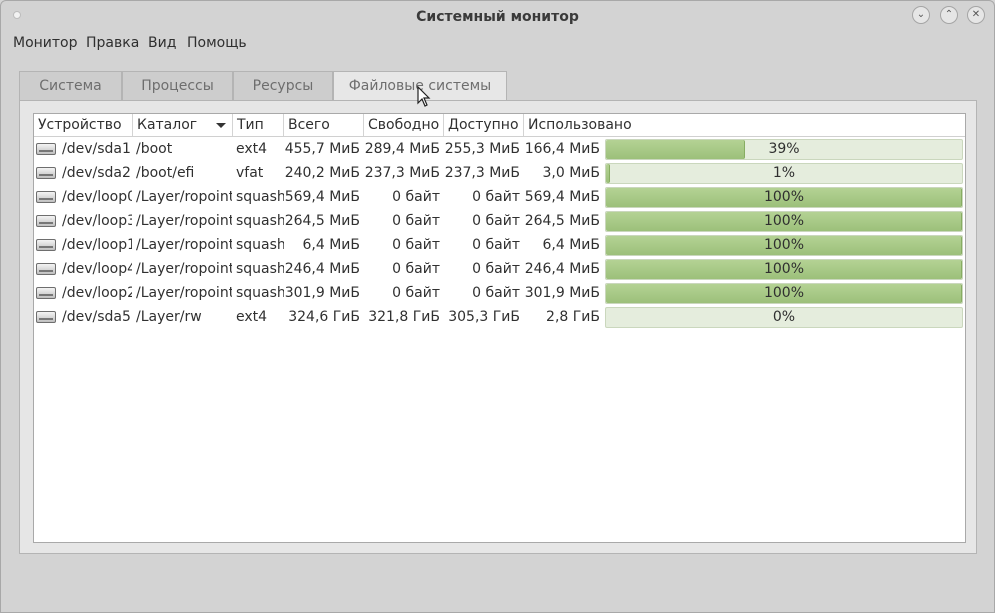  What do you see at coordinates (165, 173) in the screenshot?
I see `directory-cell: /boot/efi` at bounding box center [165, 173].